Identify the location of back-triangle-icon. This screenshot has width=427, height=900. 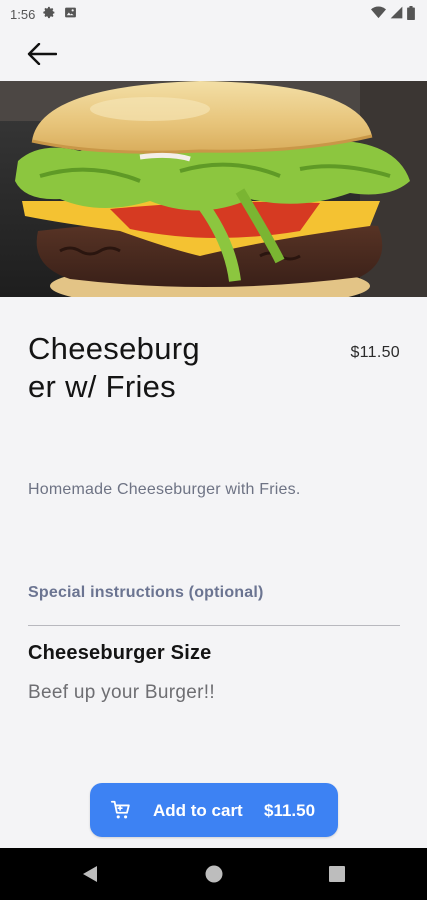
(90, 874).